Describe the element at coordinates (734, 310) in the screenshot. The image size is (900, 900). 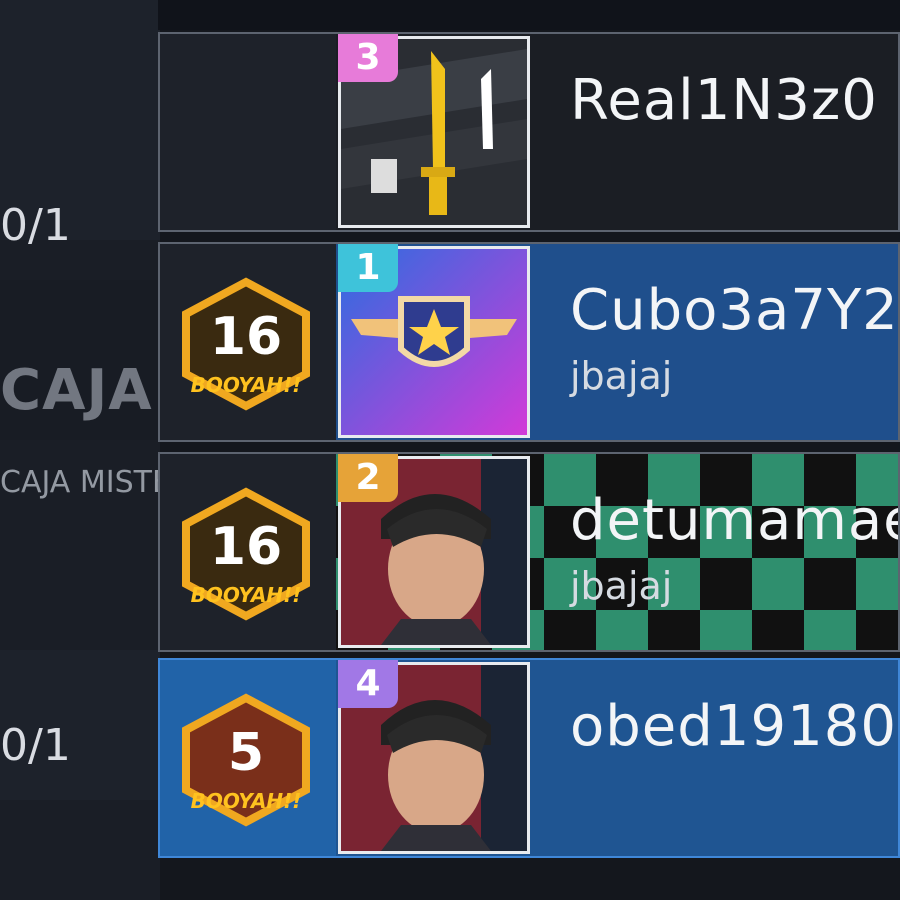
I see `player-name: Cubo3a7Y2l5` at that location.